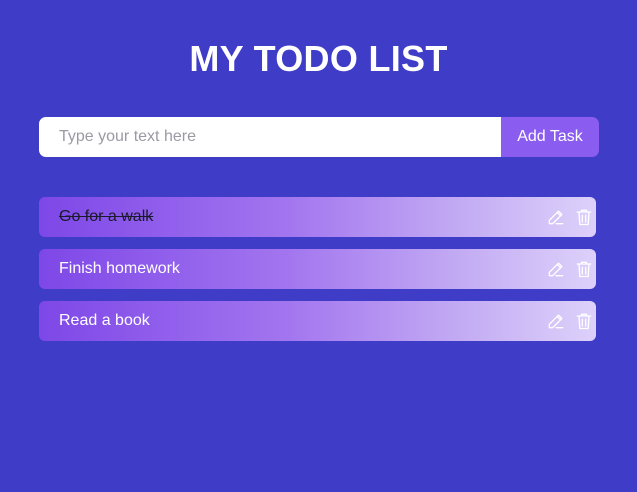  I want to click on add-task-button: Add Task, so click(550, 137).